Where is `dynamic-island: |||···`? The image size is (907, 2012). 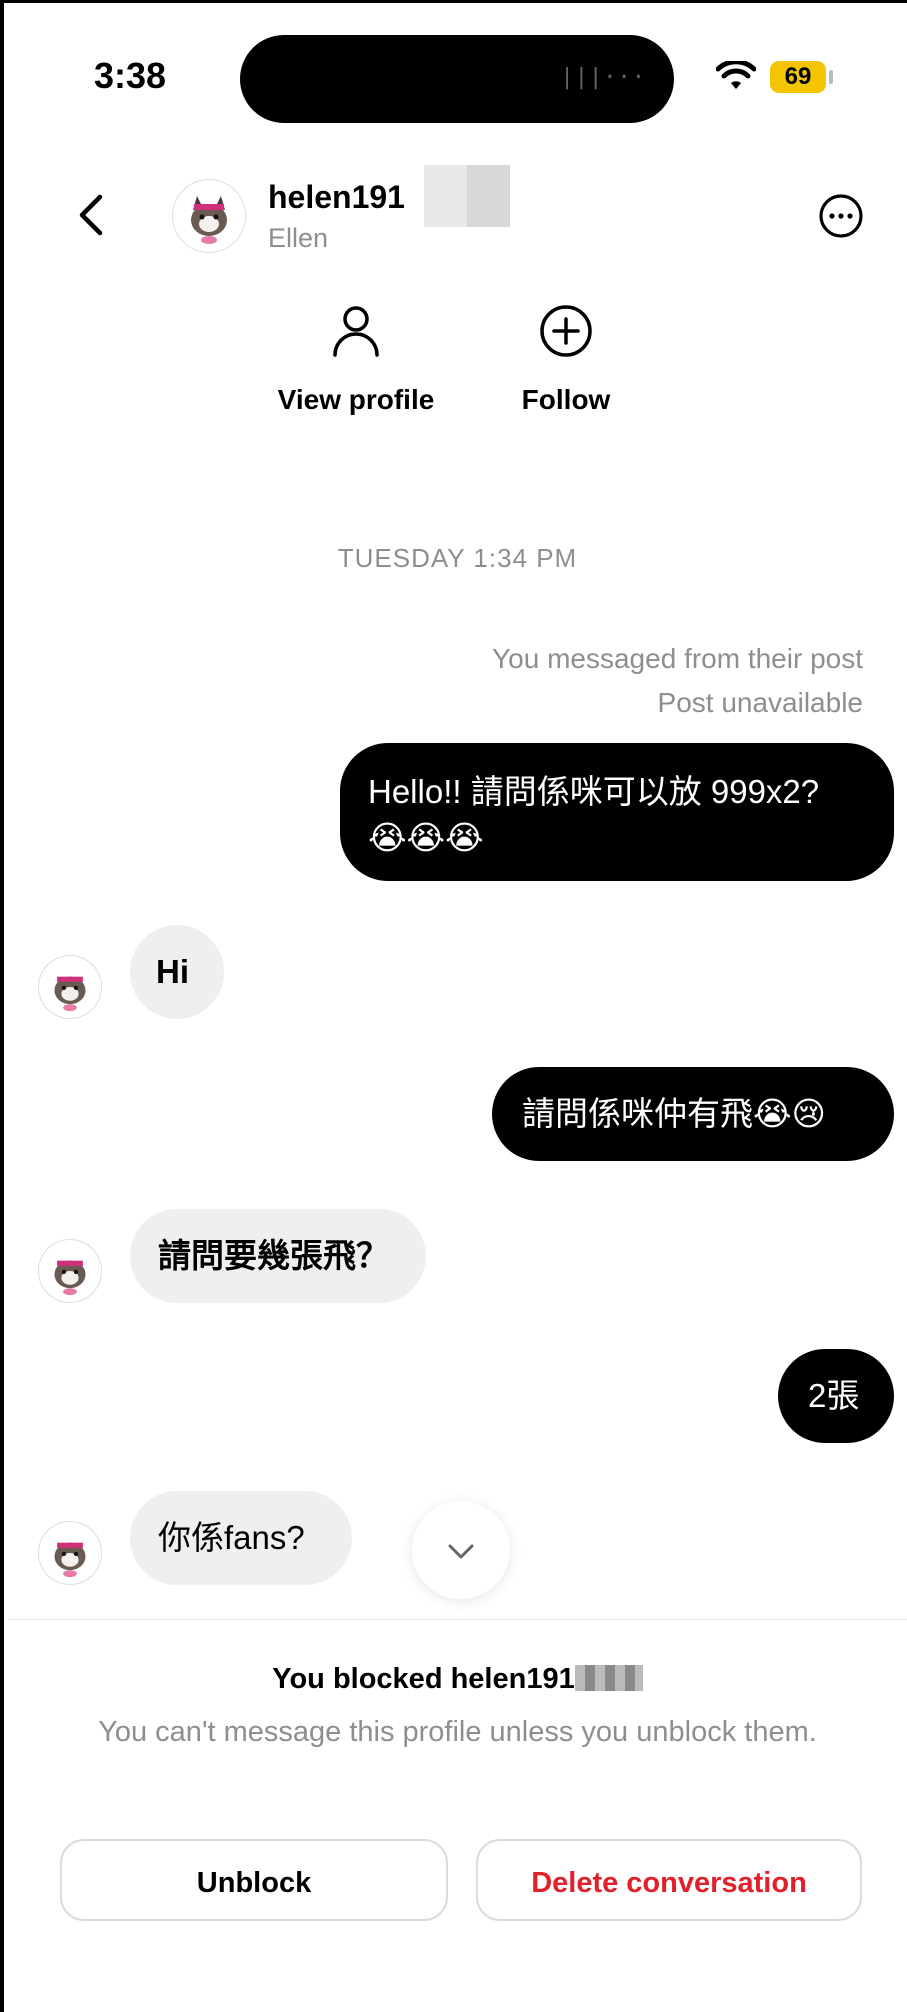 dynamic-island: |||··· is located at coordinates (457, 79).